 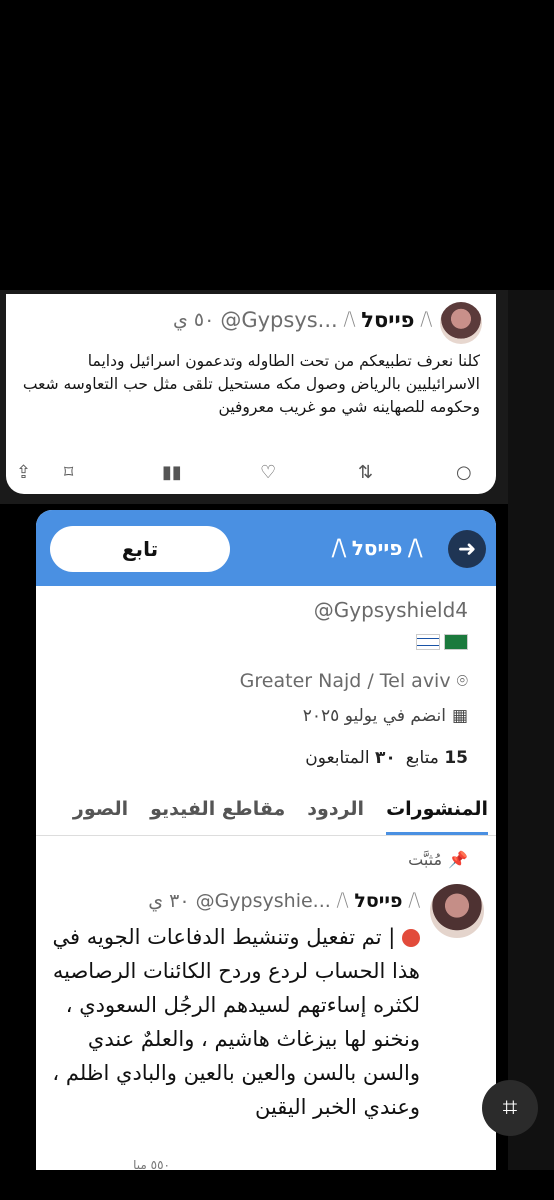 I want to click on pinned-indicator: 📌 مُثبَّت, so click(x=438, y=859).